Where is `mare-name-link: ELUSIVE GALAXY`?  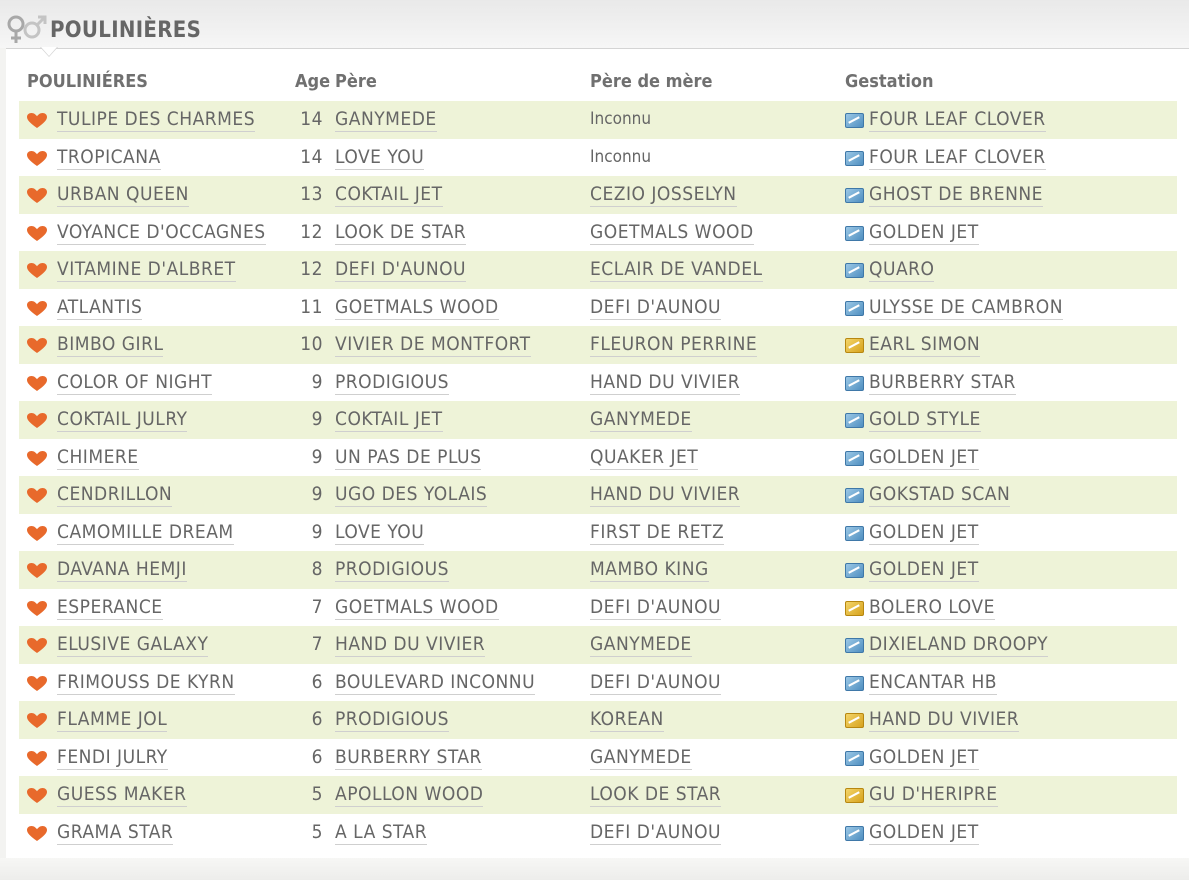 mare-name-link: ELUSIVE GALAXY is located at coordinates (133, 645).